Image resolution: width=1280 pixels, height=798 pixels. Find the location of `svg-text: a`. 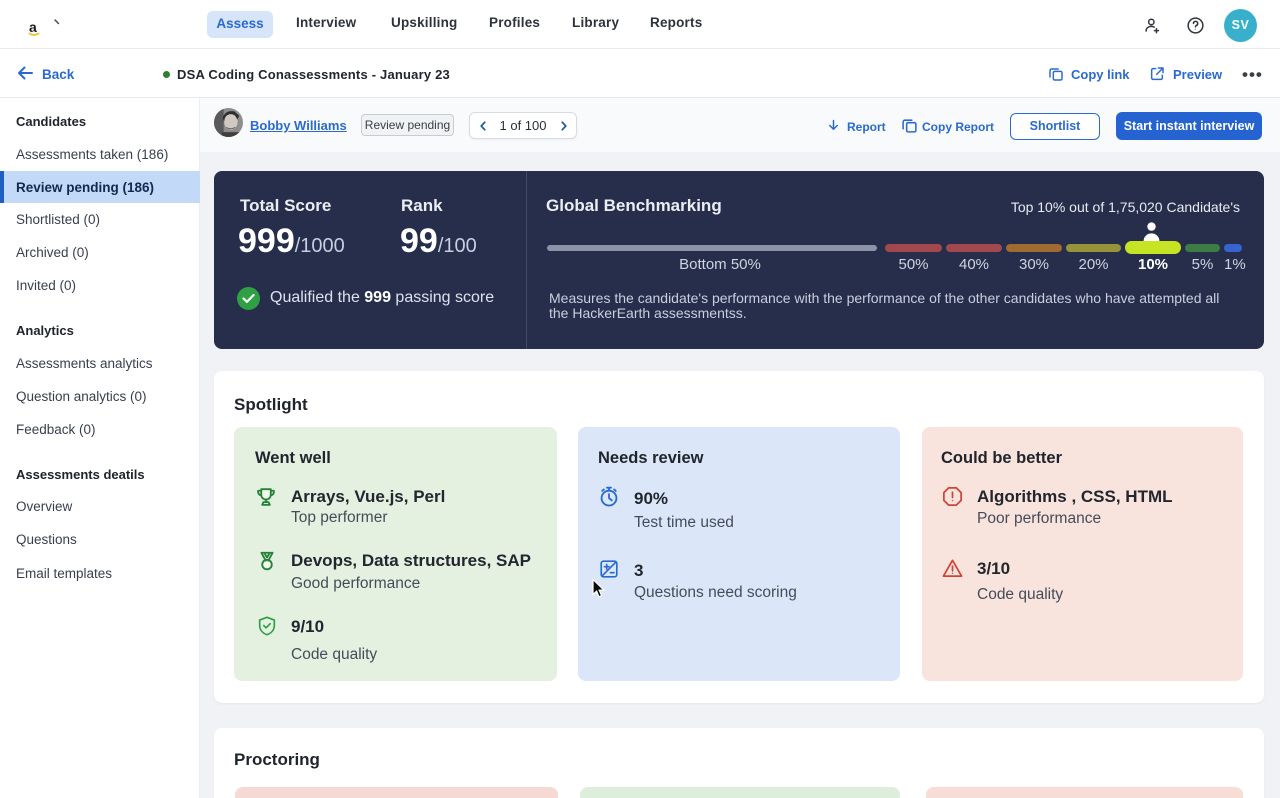

svg-text: a is located at coordinates (33, 27).